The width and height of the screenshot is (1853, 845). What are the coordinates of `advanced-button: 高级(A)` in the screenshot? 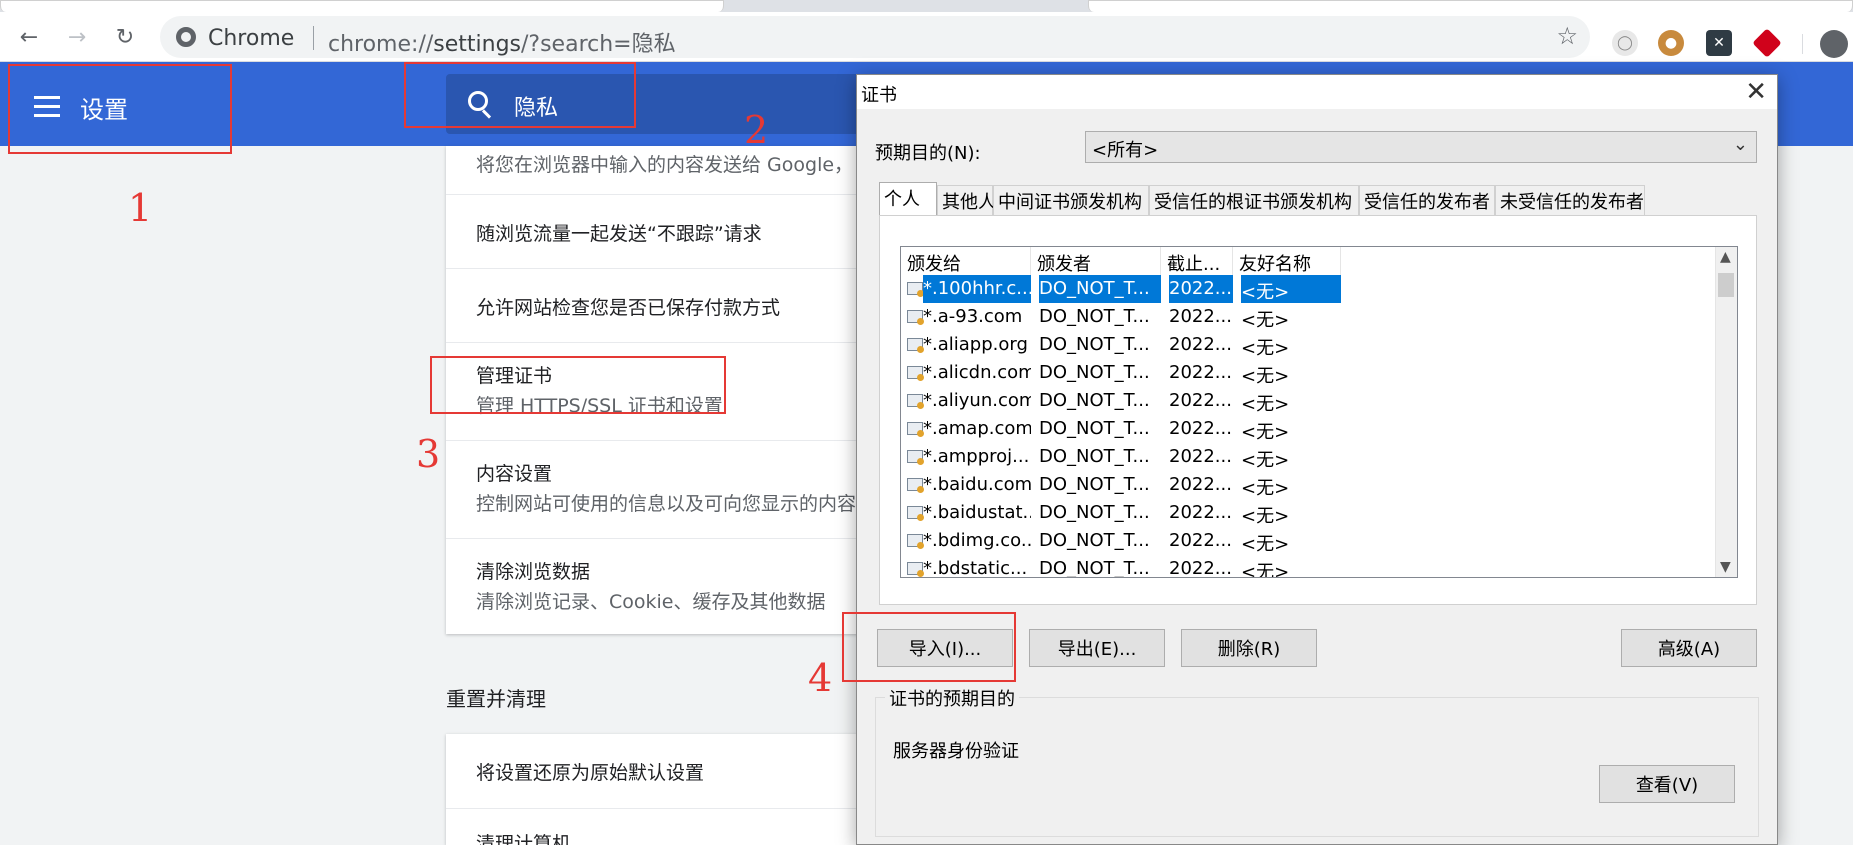 It's located at (1689, 648).